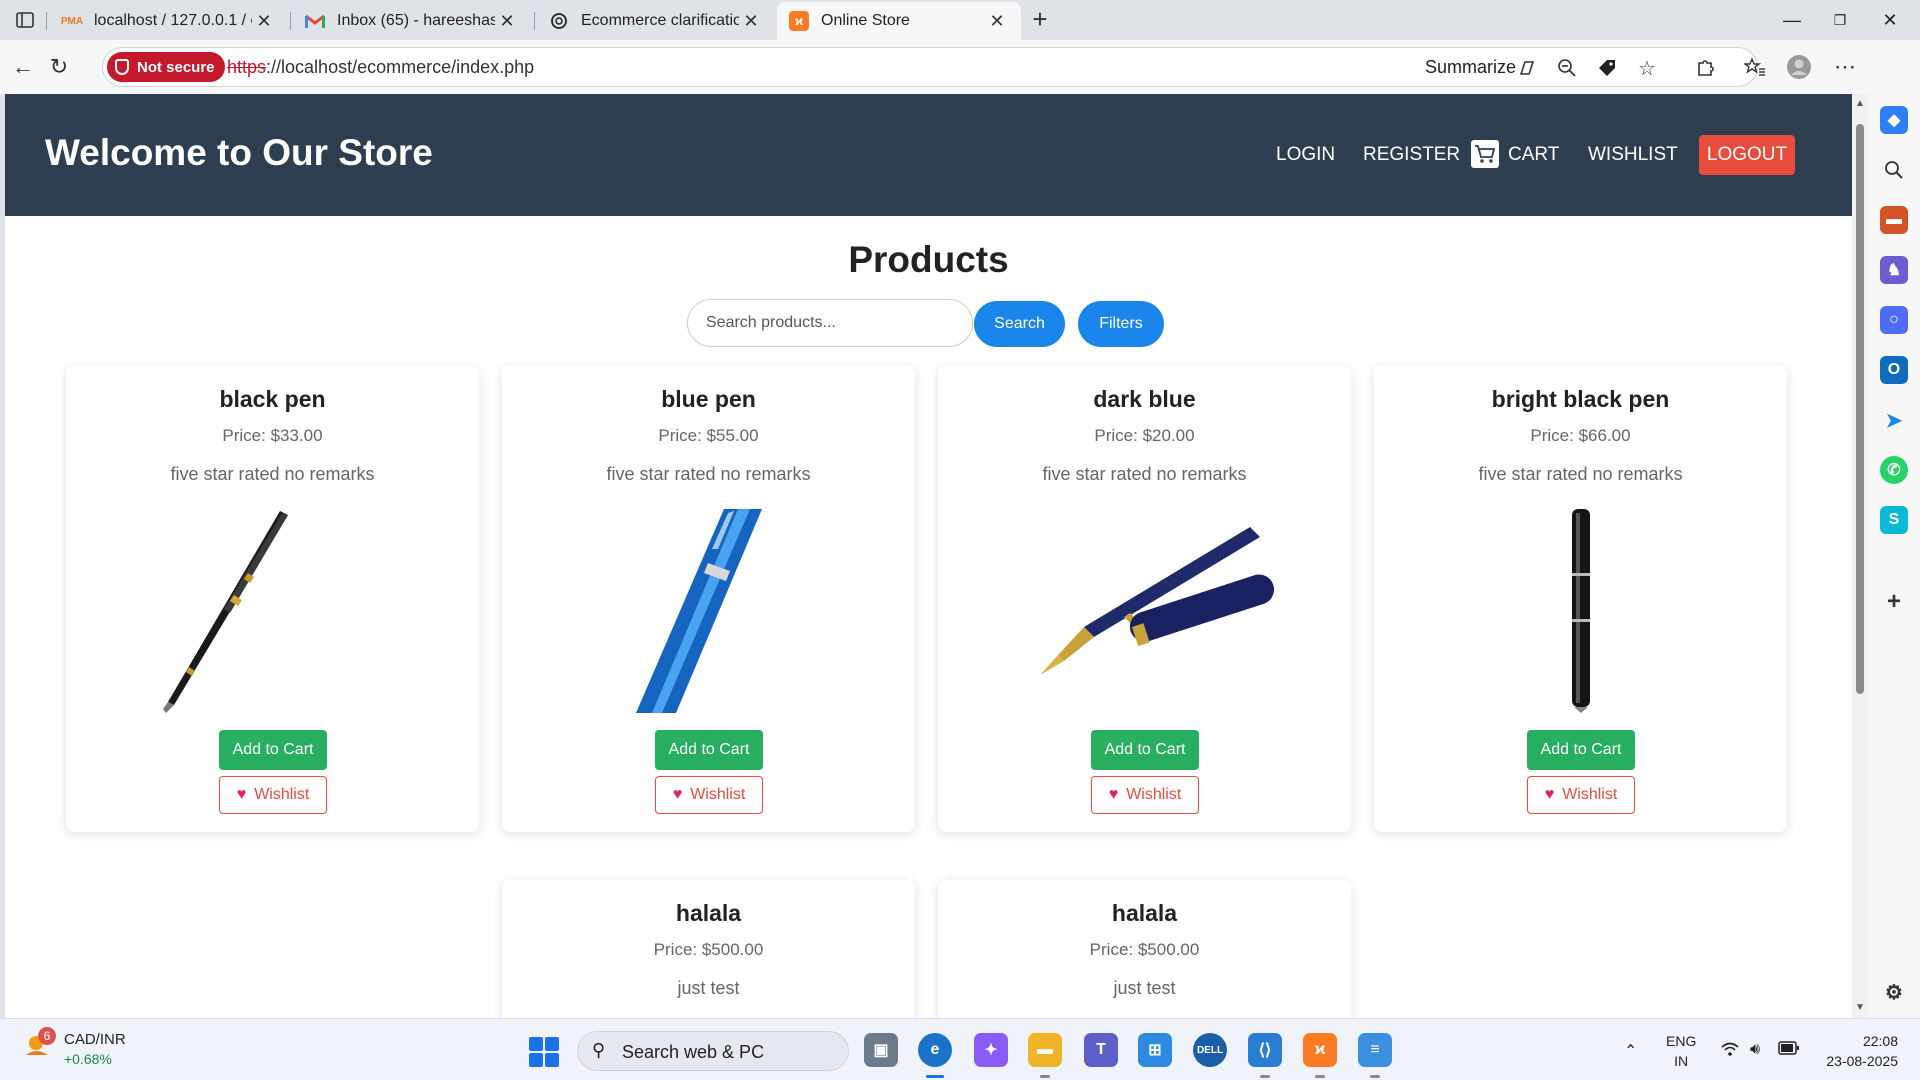 The width and height of the screenshot is (1920, 1080). Describe the element at coordinates (708, 949) in the screenshot. I see `product-card: halala Price: $500.00 just test` at that location.